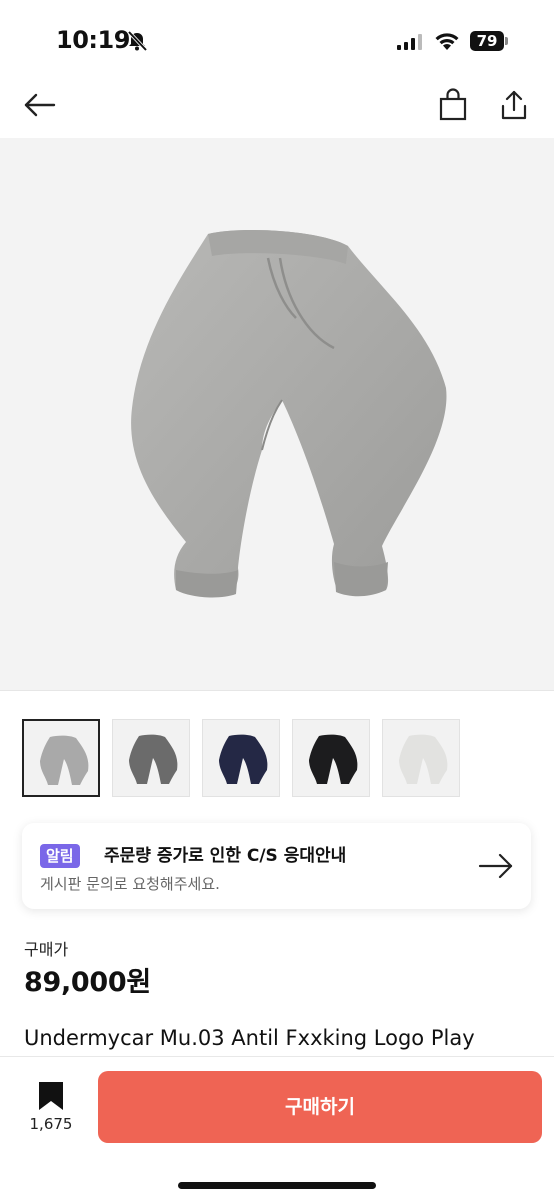 Image resolution: width=554 pixels, height=1200 pixels. What do you see at coordinates (46, 949) in the screenshot?
I see `price-label: 구매가` at bounding box center [46, 949].